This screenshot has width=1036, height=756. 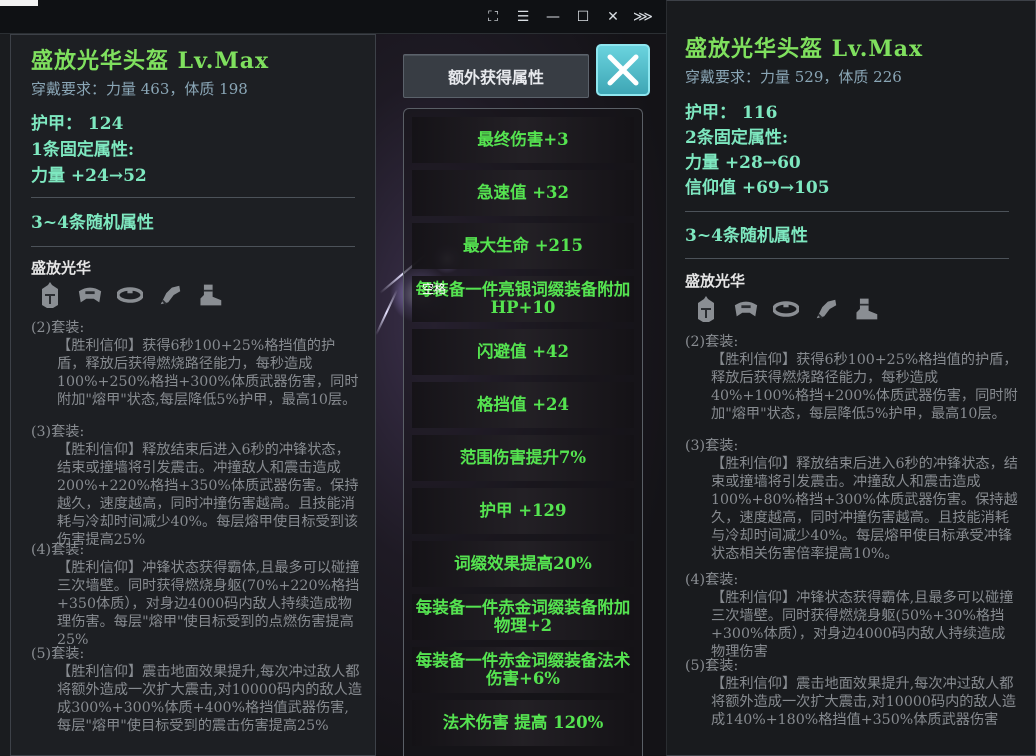 I want to click on close-window-icon: ✕, so click(x=613, y=17).